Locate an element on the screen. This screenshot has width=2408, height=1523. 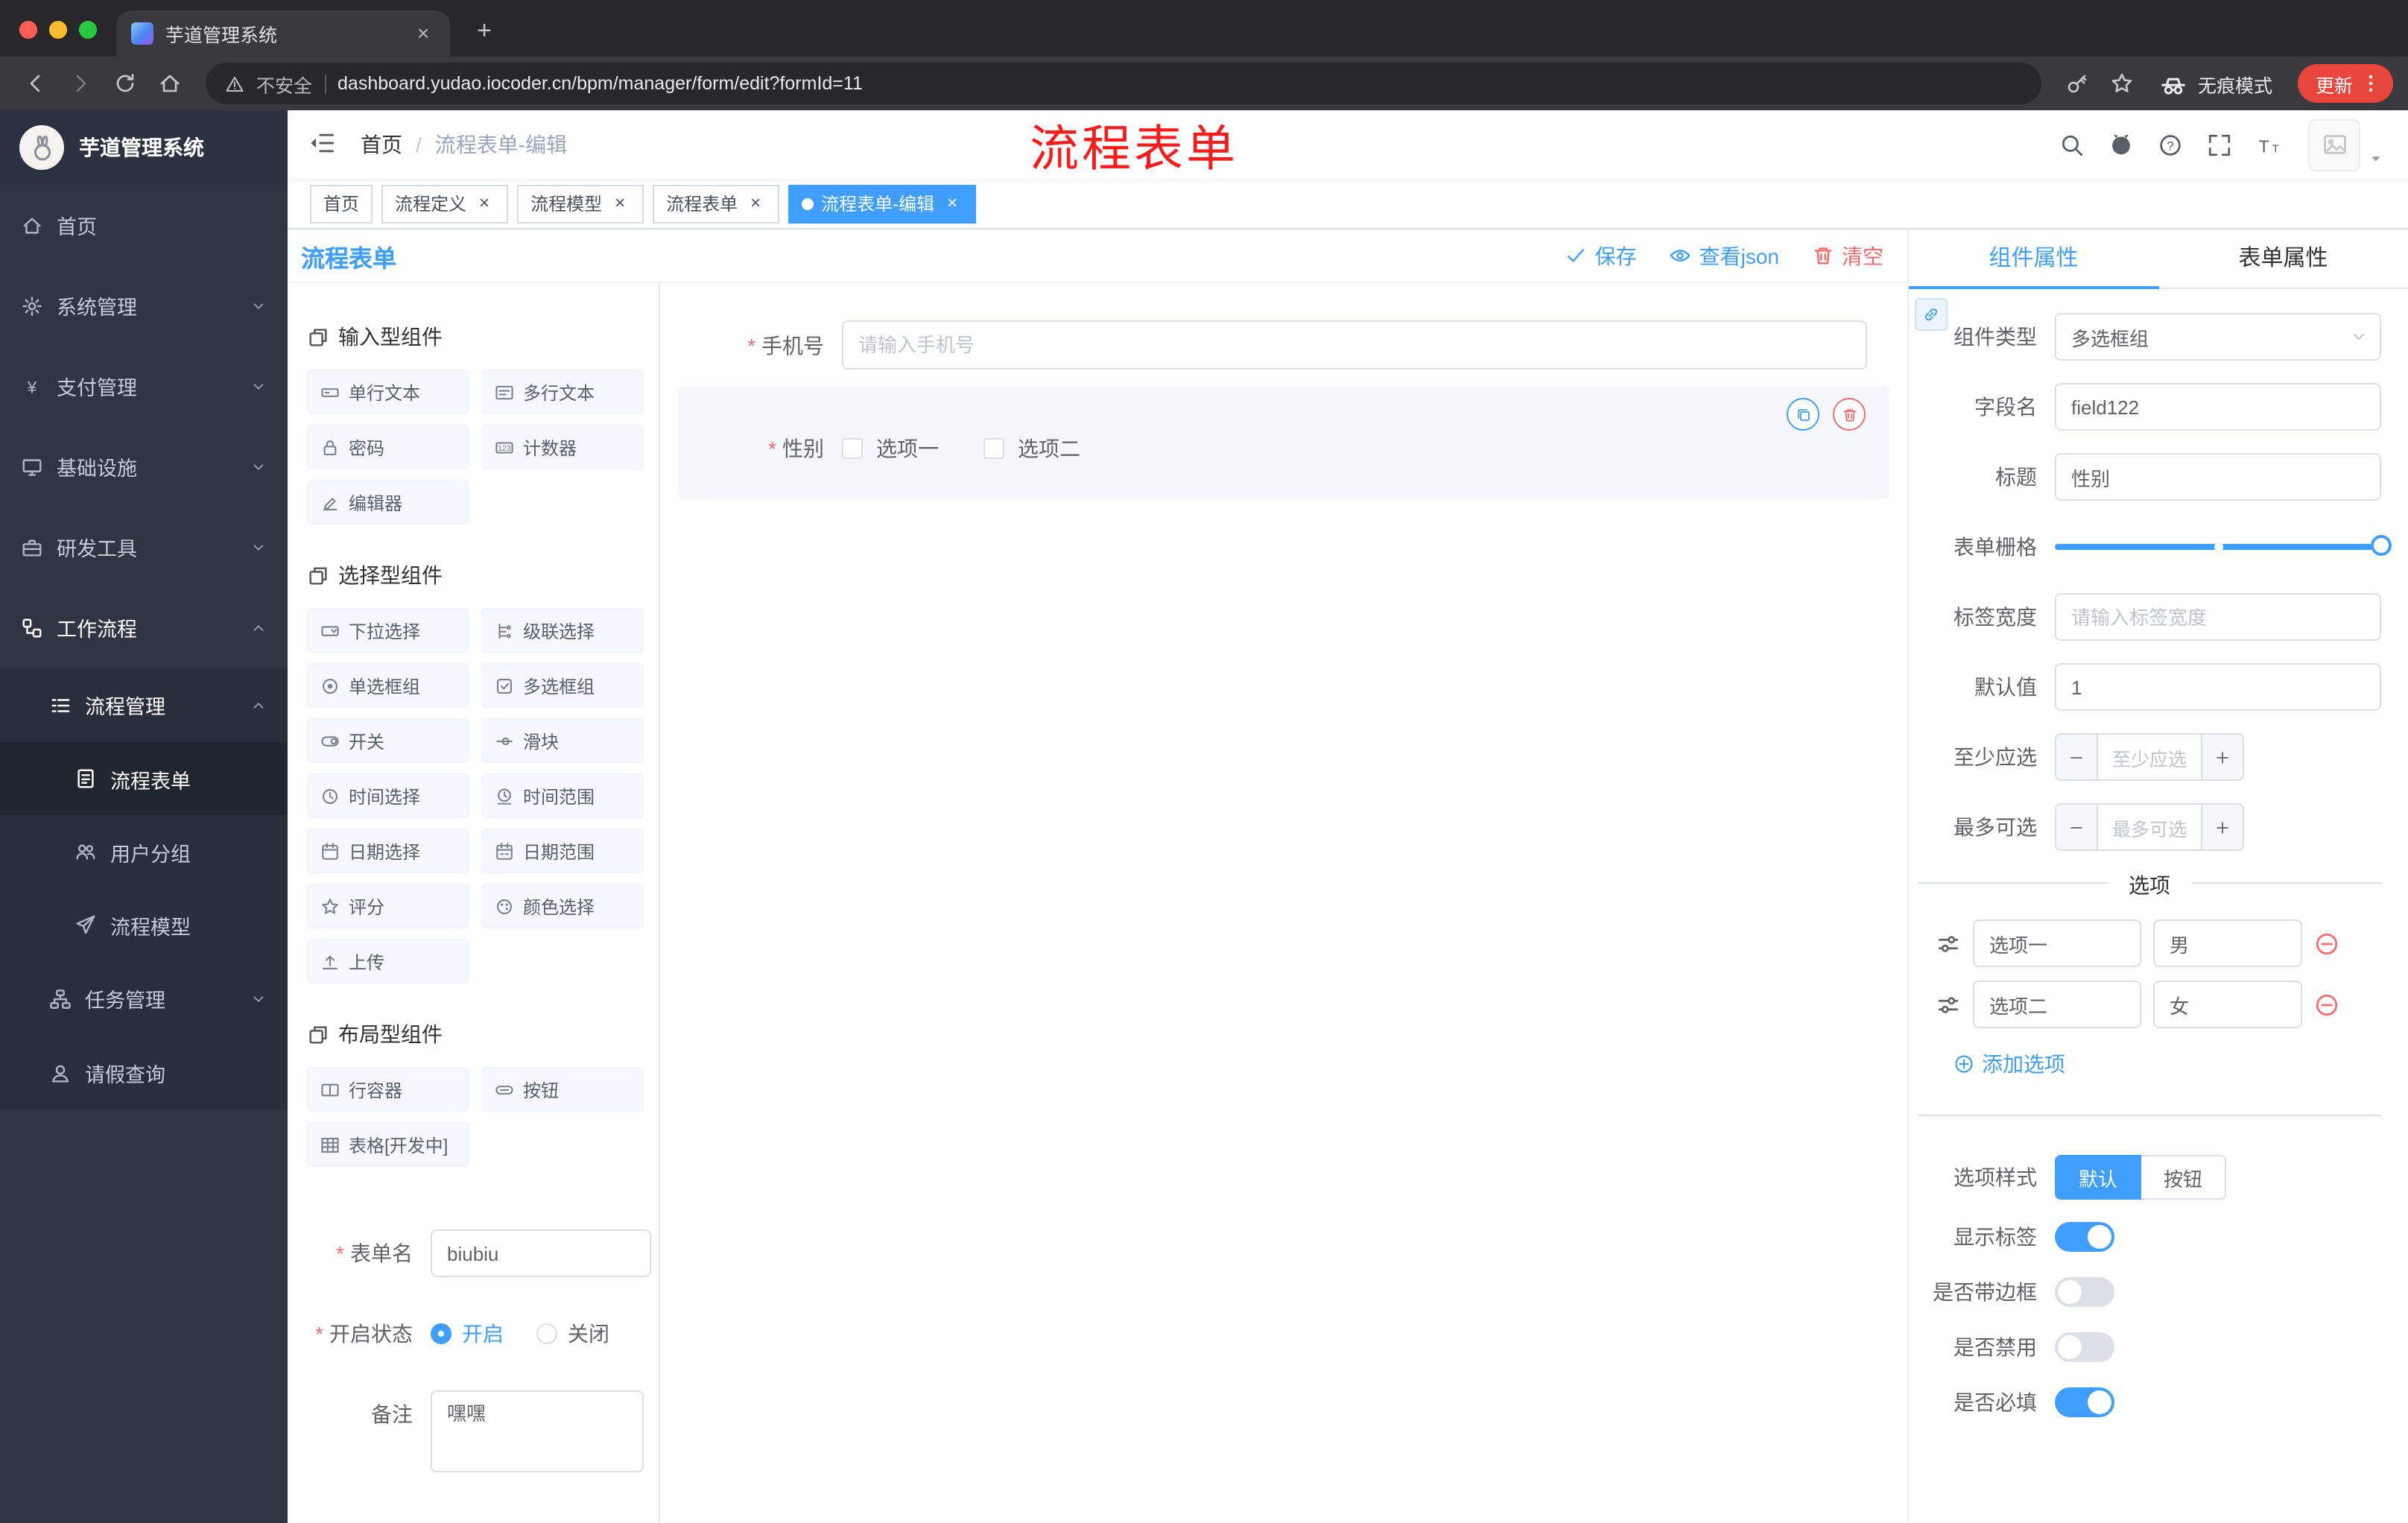
phone-input is located at coordinates (1354, 345).